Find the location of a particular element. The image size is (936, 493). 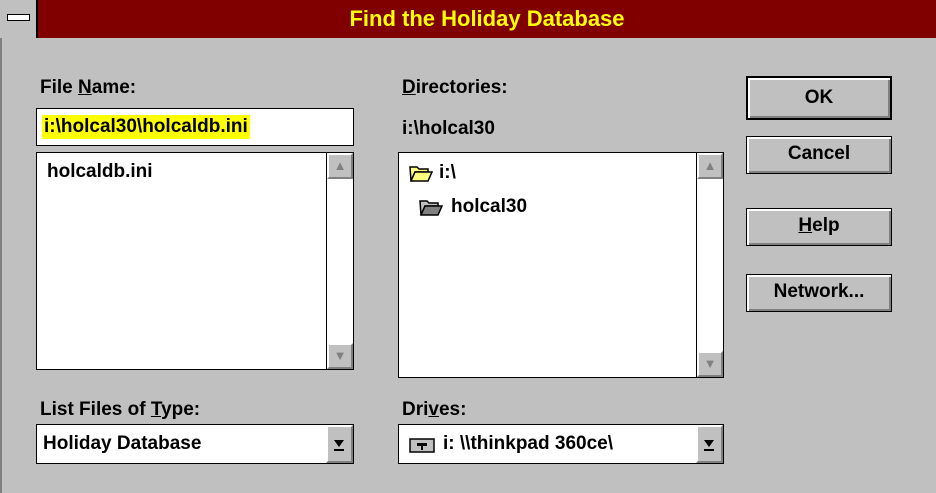

file-name-value: i:\holcal30\holcaldb.ini is located at coordinates (146, 127).